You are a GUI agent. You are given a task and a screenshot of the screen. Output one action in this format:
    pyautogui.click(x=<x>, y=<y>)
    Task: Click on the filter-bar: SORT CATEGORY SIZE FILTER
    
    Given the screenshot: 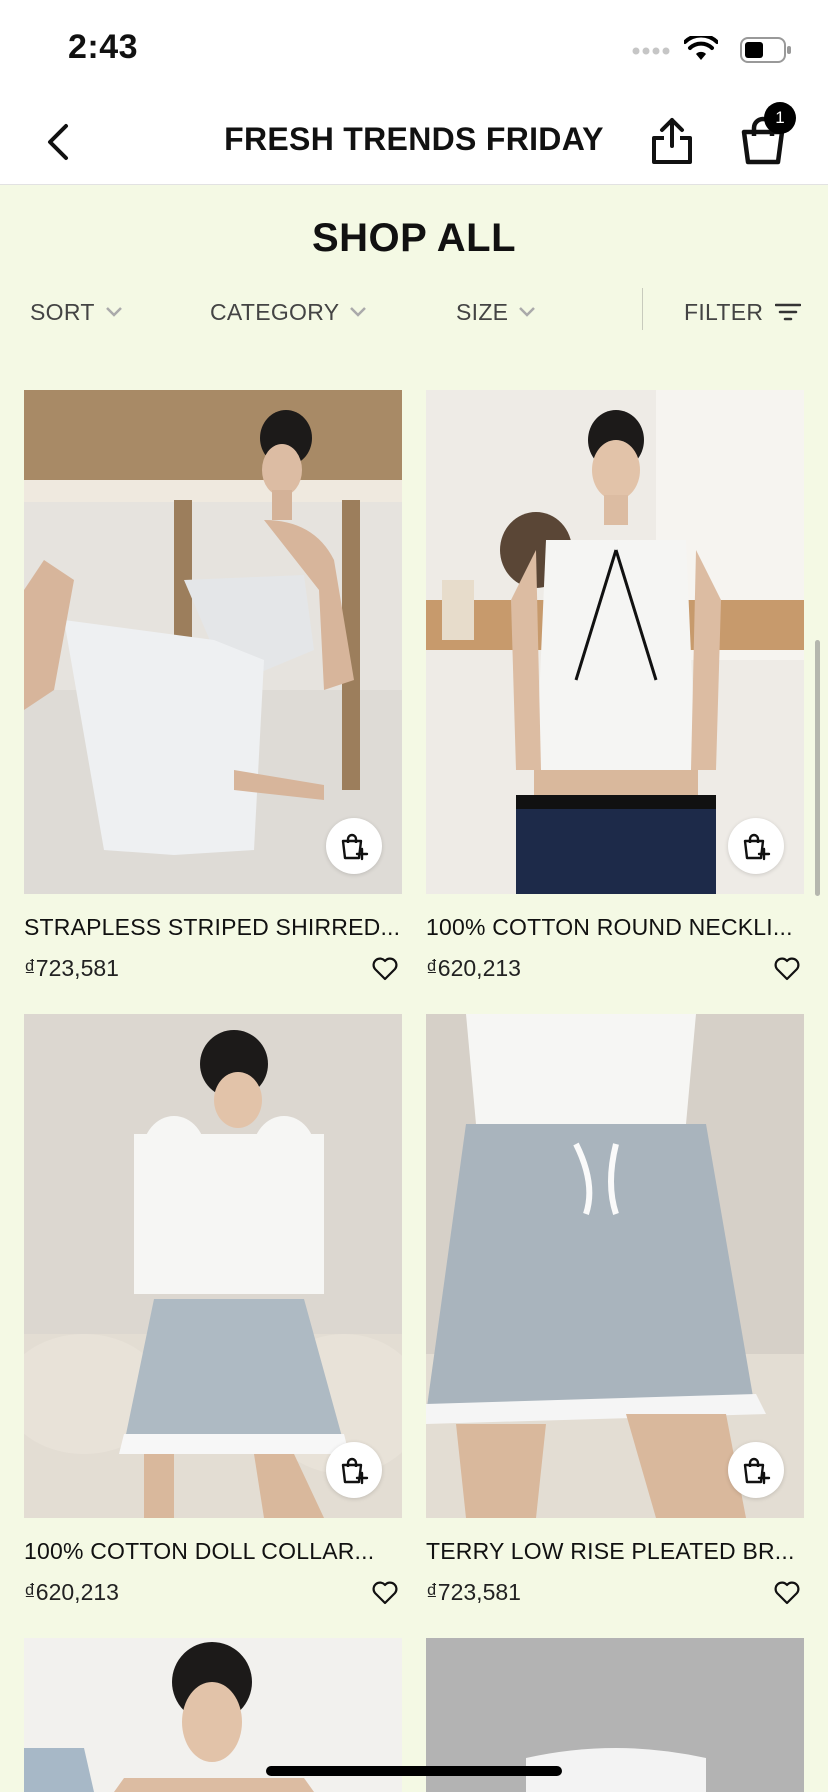 What is the action you would take?
    pyautogui.click(x=414, y=312)
    